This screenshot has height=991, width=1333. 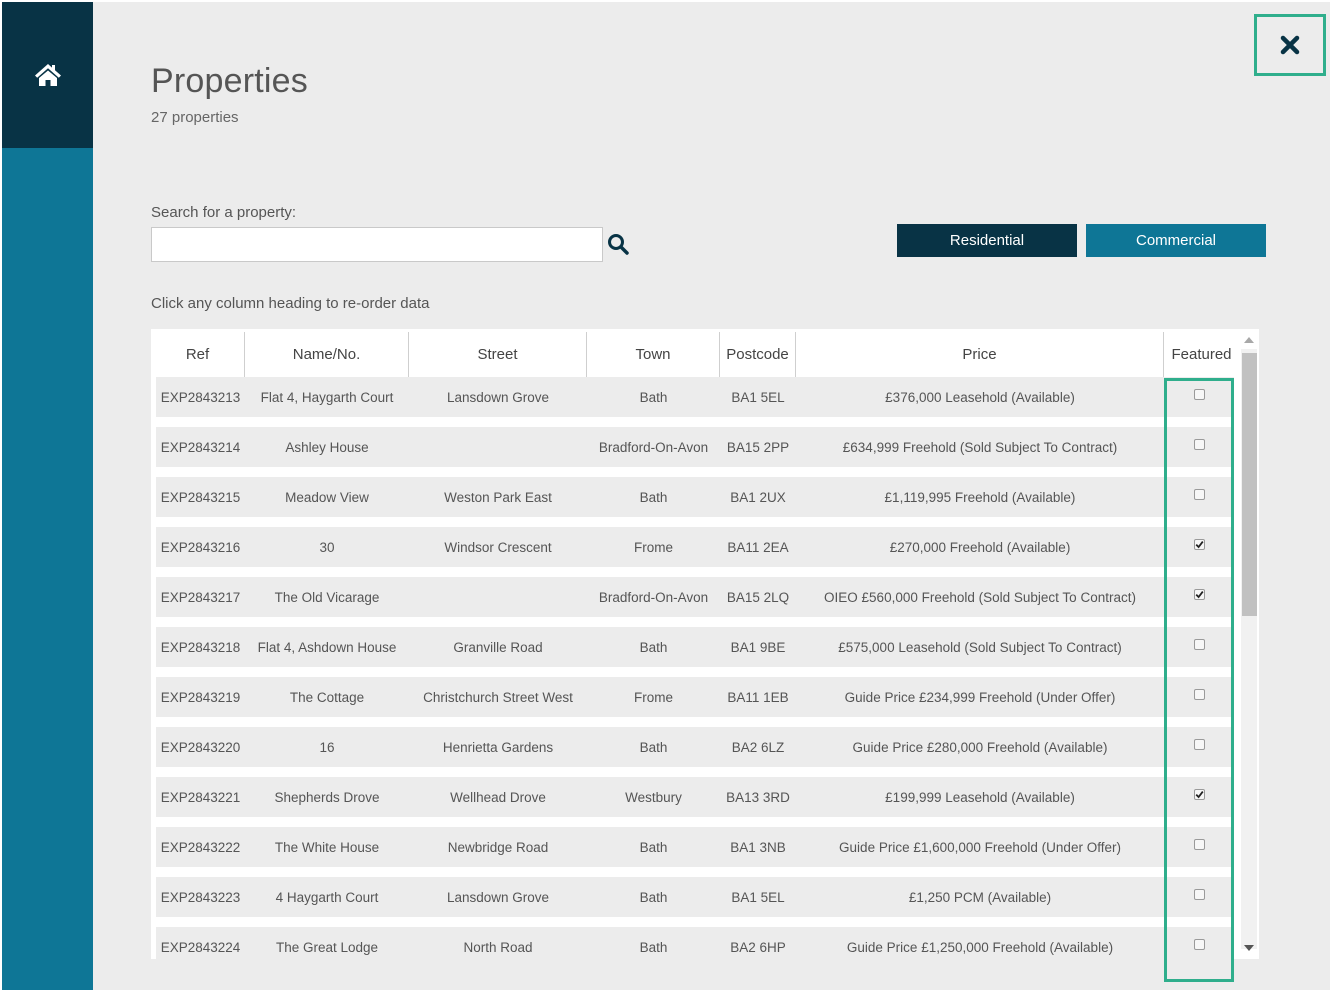 What do you see at coordinates (498, 697) in the screenshot?
I see `cell-street: Christchurch Street West` at bounding box center [498, 697].